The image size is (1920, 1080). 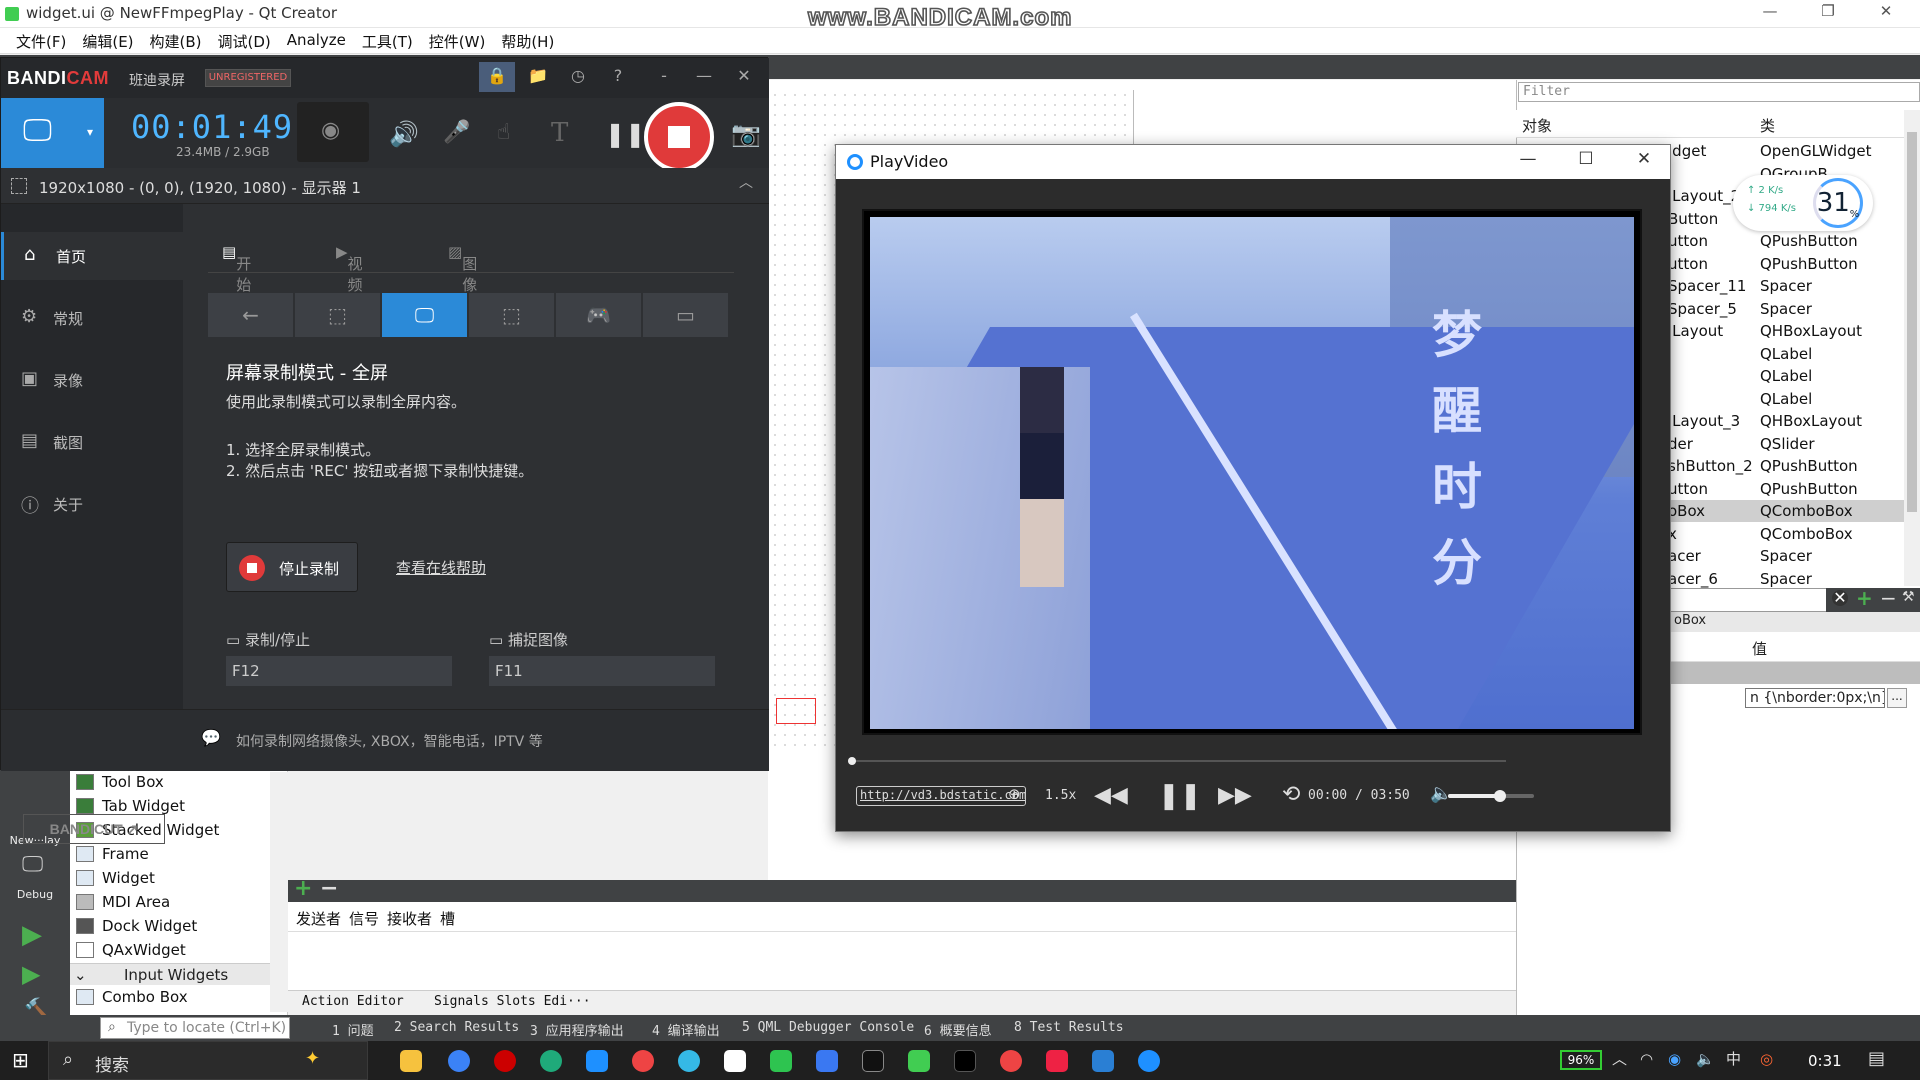 I want to click on output-tab-issues: 1 问题, so click(x=353, y=1029).